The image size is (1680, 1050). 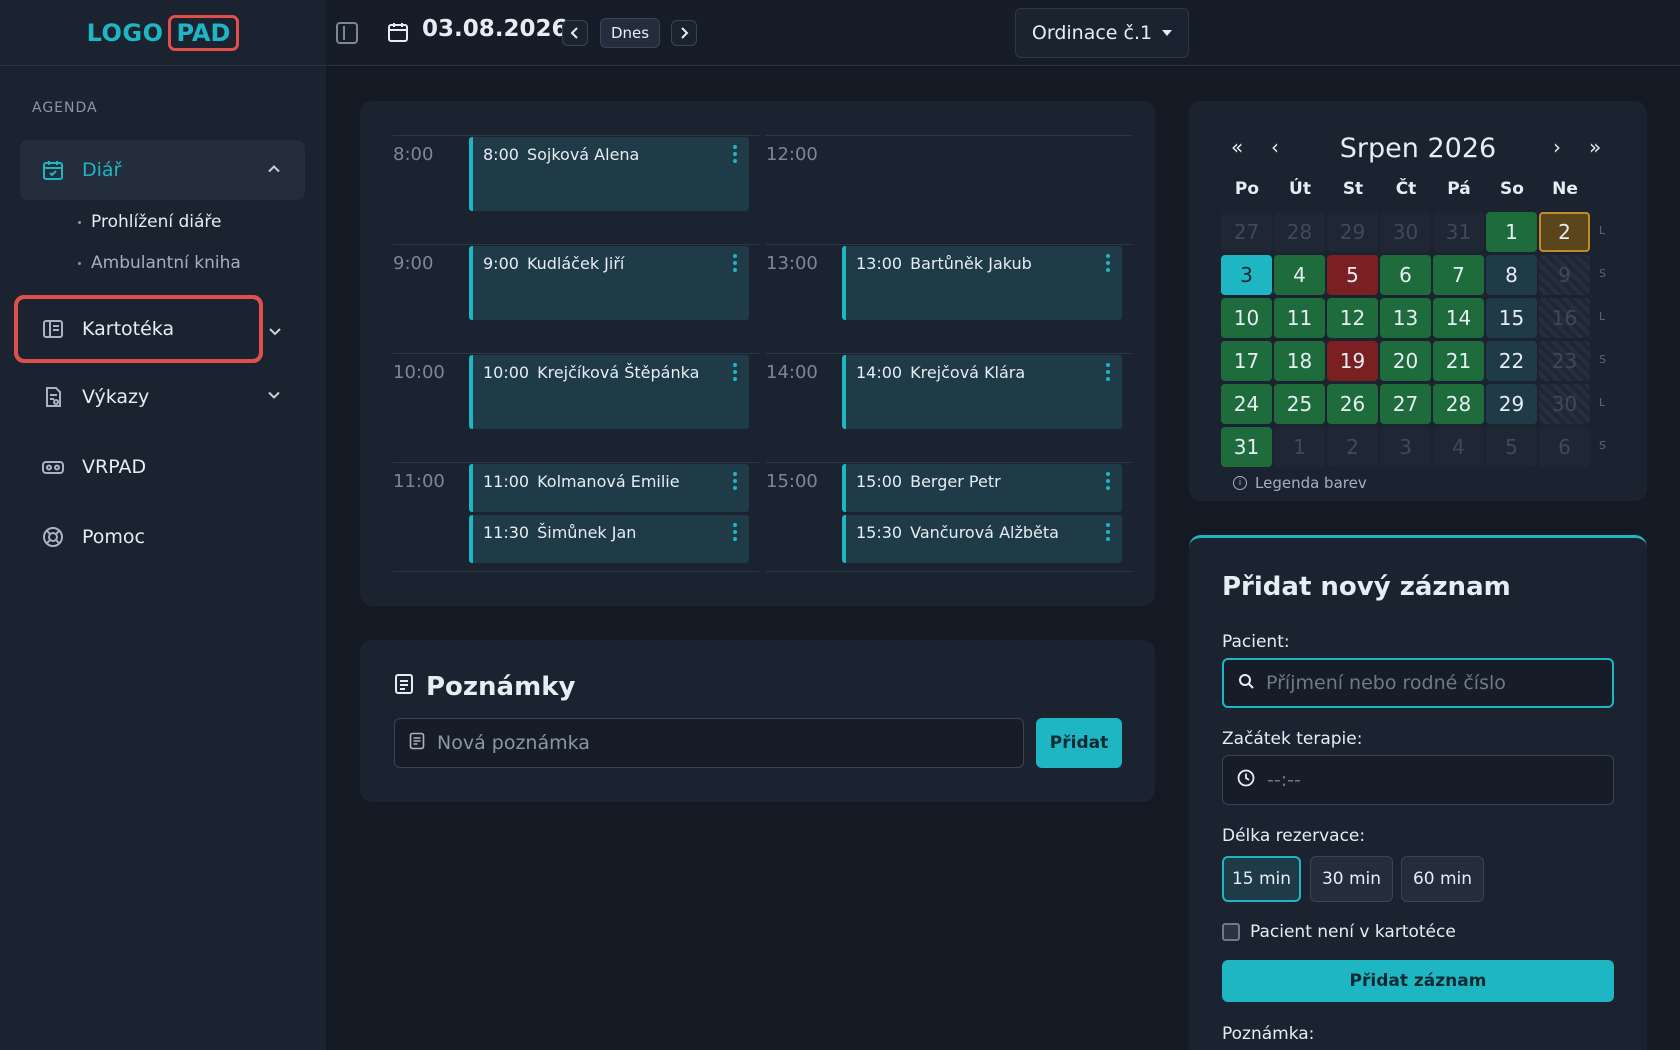 What do you see at coordinates (609, 488) in the screenshot?
I see `appointment-card: 11:00 Kolmanová Emilie` at bounding box center [609, 488].